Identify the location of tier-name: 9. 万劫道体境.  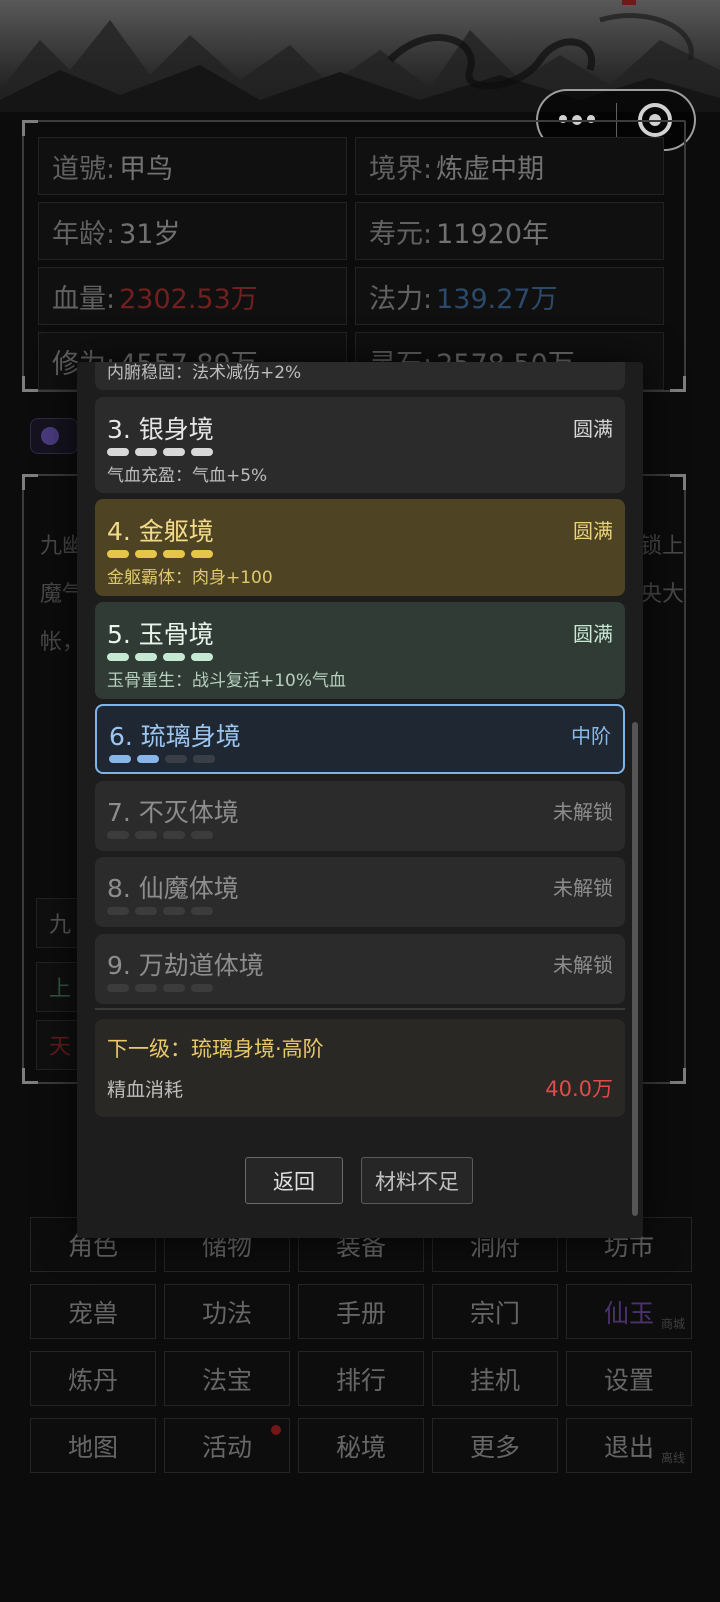
(185, 965).